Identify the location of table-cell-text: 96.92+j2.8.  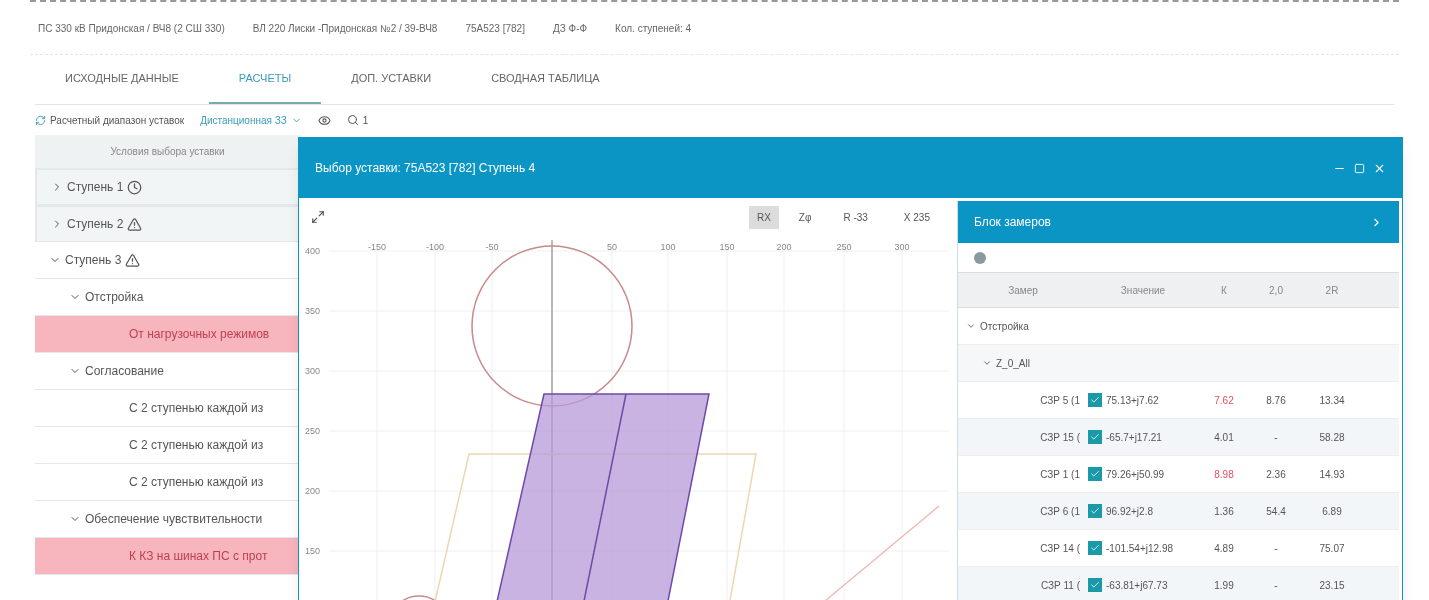
(1129, 511).